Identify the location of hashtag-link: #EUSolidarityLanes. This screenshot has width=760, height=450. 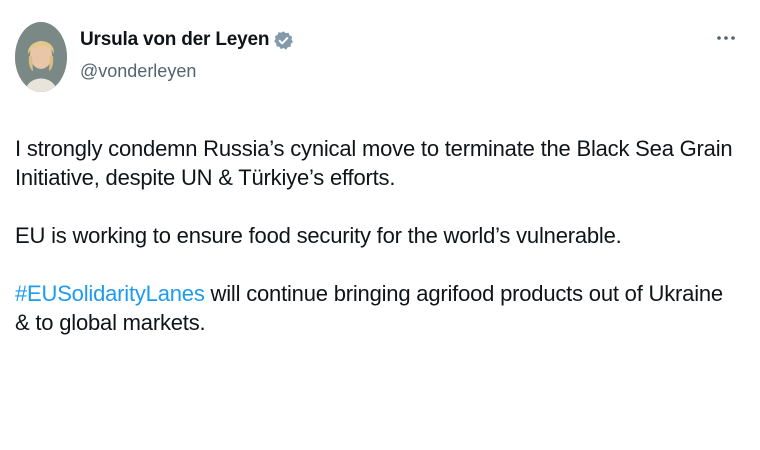
(110, 293).